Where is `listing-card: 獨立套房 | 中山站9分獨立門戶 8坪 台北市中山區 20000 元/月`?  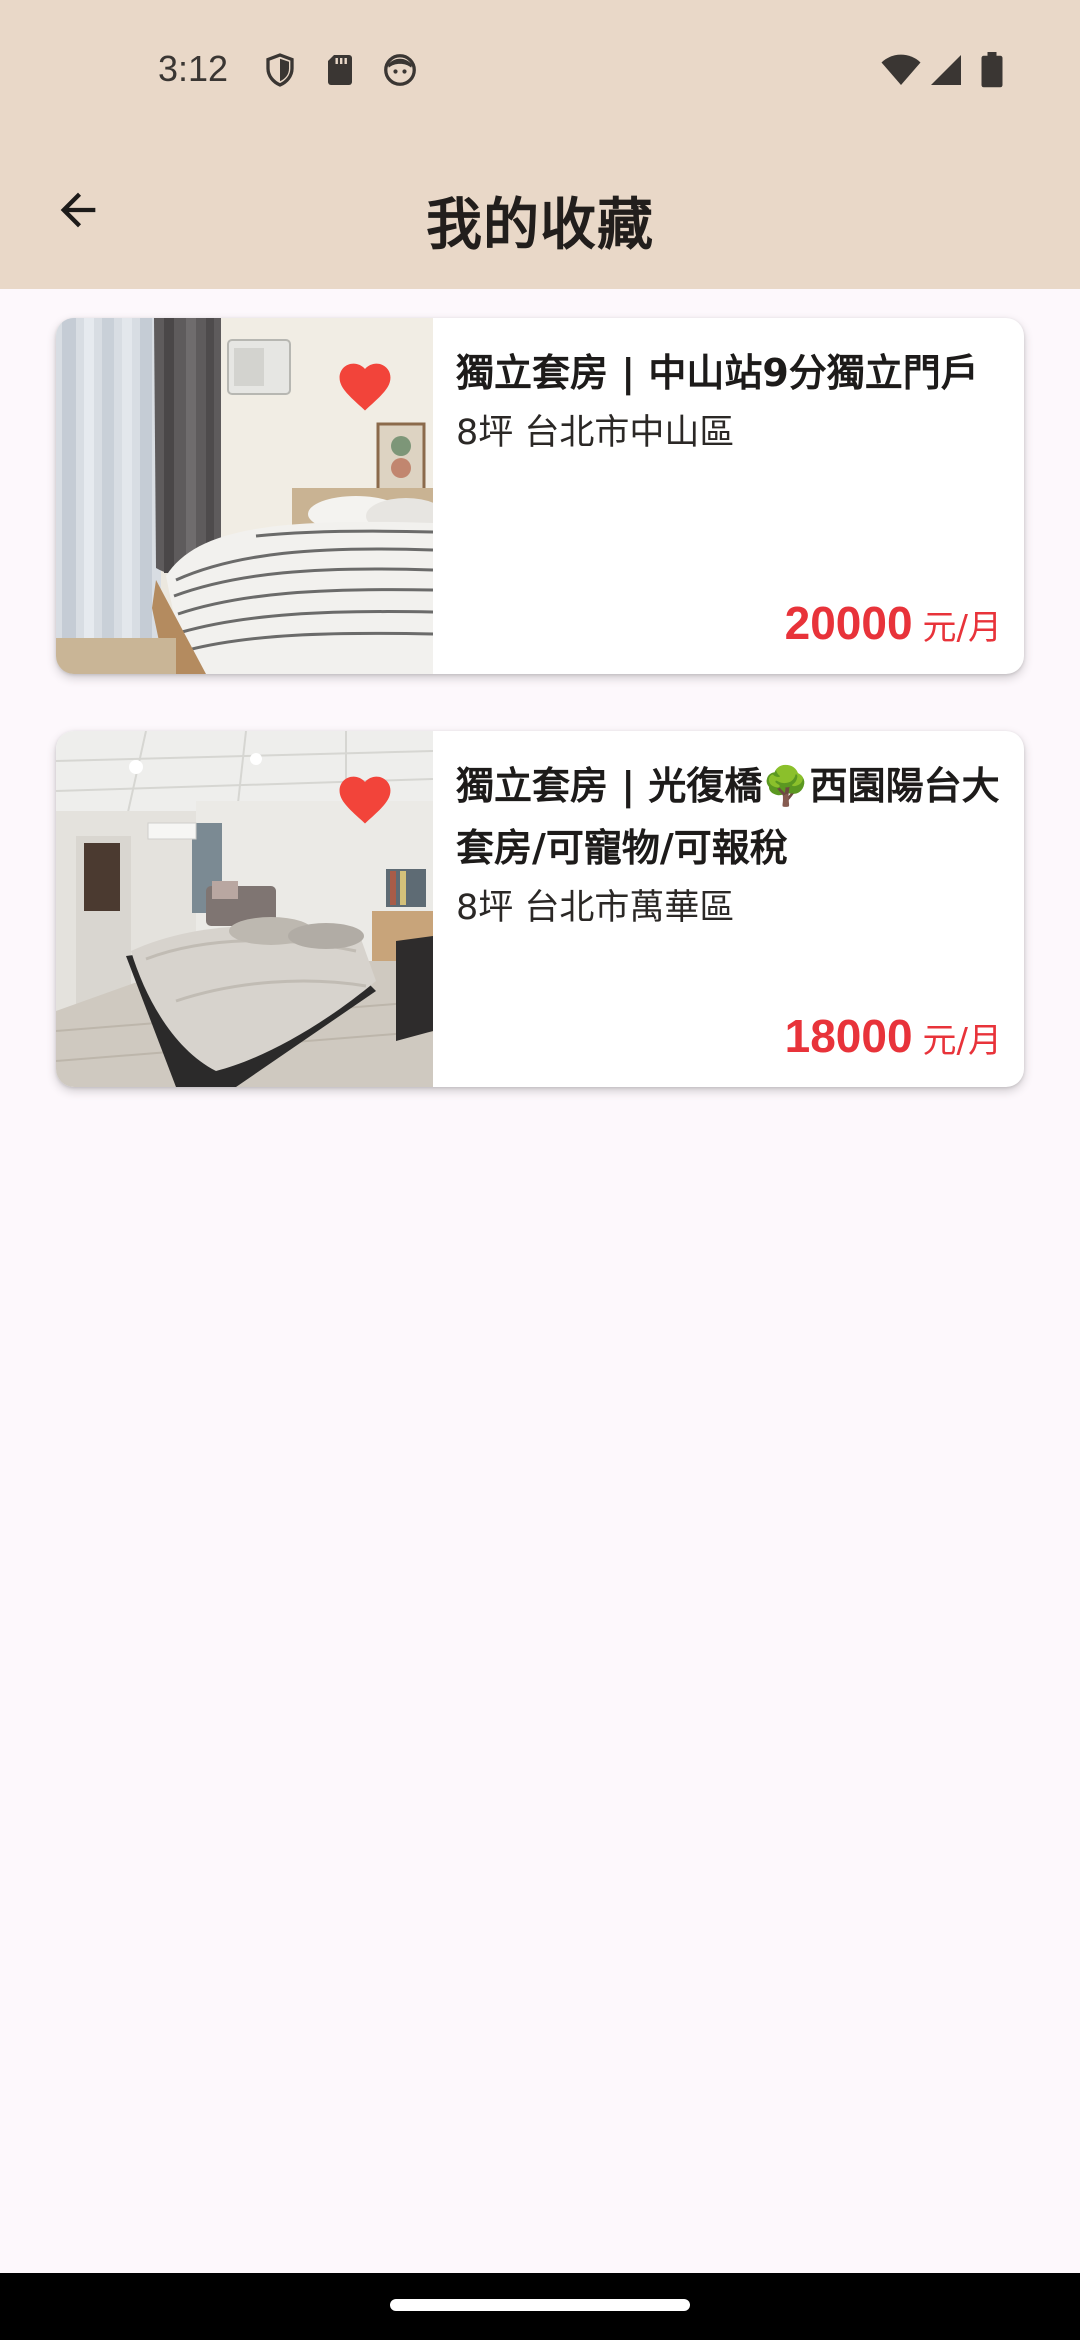 listing-card: 獨立套房 | 中山站9分獨立門戶 8坪 台北市中山區 20000 元/月 is located at coordinates (540, 496).